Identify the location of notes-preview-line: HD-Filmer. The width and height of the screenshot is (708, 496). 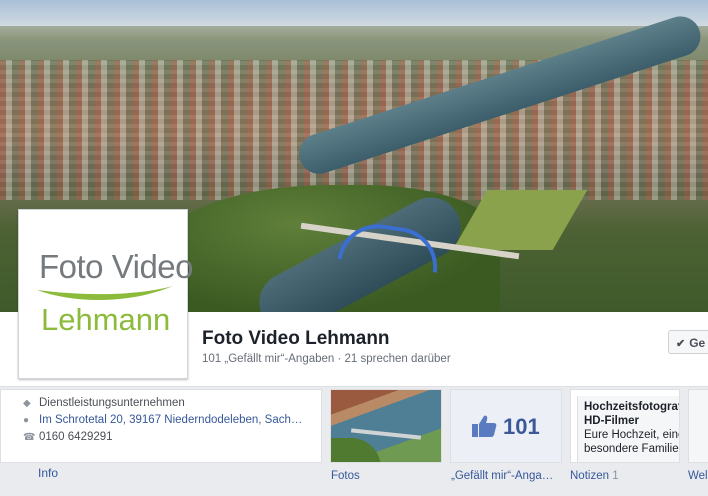
(611, 421).